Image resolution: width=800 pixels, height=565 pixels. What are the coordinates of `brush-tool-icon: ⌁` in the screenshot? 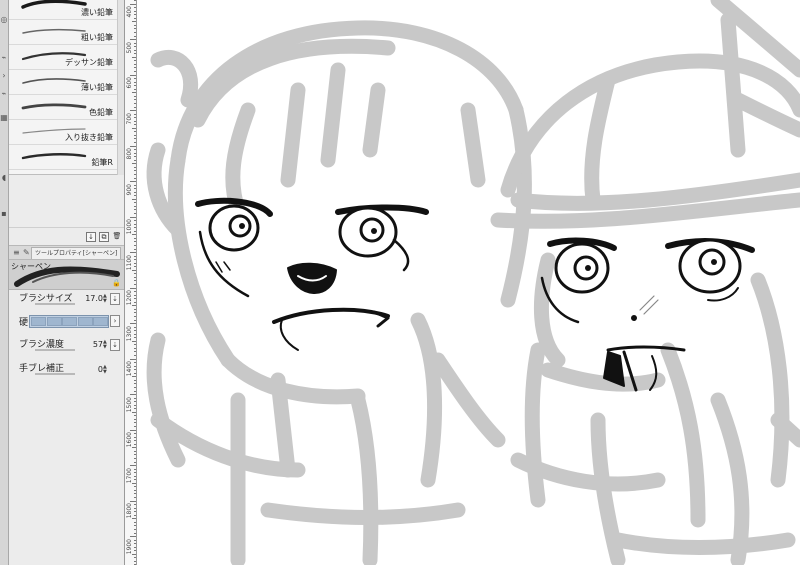 It's located at (4, 94).